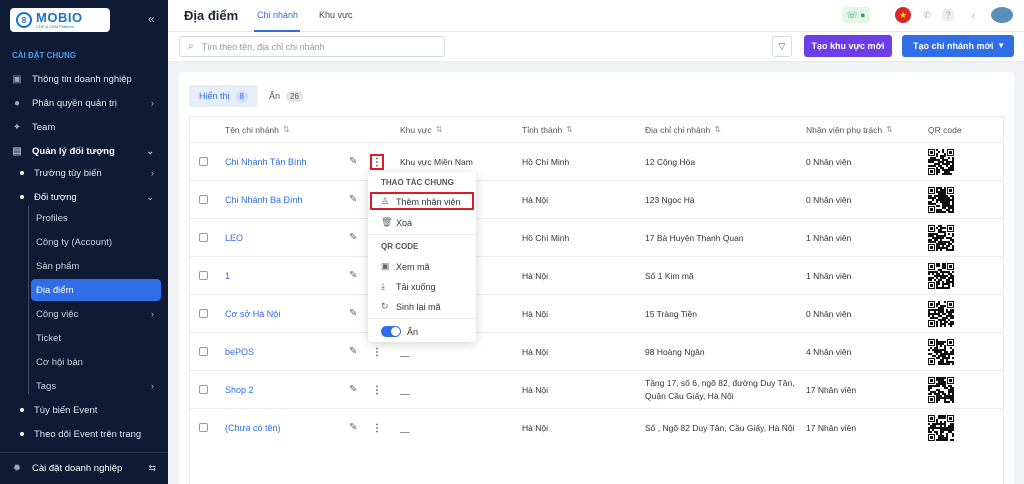  I want to click on sidebar-item-label: Theo dõi Event trên trang, so click(88, 434).